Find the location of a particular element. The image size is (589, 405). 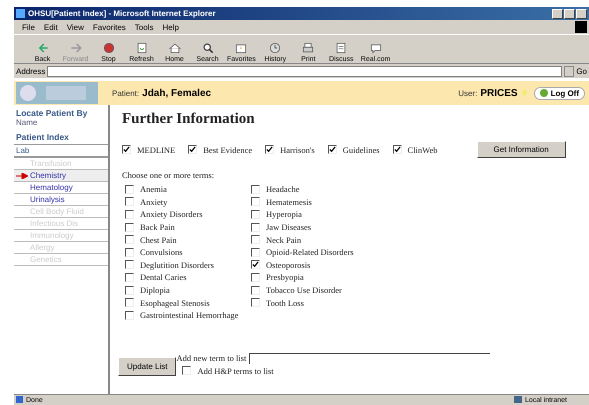

refresh-icon is located at coordinates (141, 48).